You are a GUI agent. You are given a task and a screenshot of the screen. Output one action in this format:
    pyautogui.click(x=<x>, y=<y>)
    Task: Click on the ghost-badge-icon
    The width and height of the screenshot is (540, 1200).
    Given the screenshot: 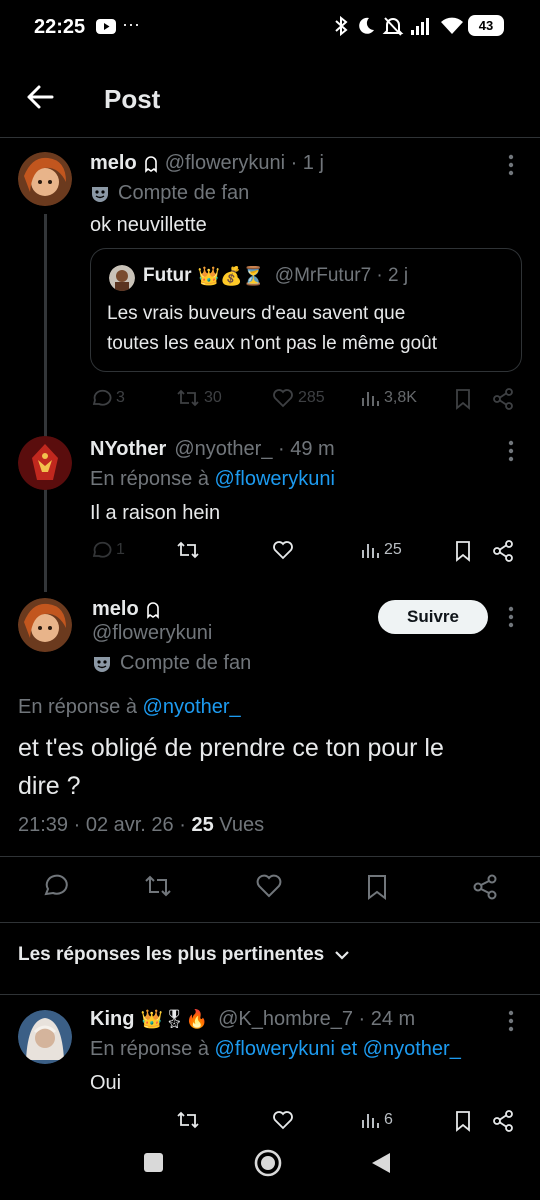 What is the action you would take?
    pyautogui.click(x=151, y=164)
    